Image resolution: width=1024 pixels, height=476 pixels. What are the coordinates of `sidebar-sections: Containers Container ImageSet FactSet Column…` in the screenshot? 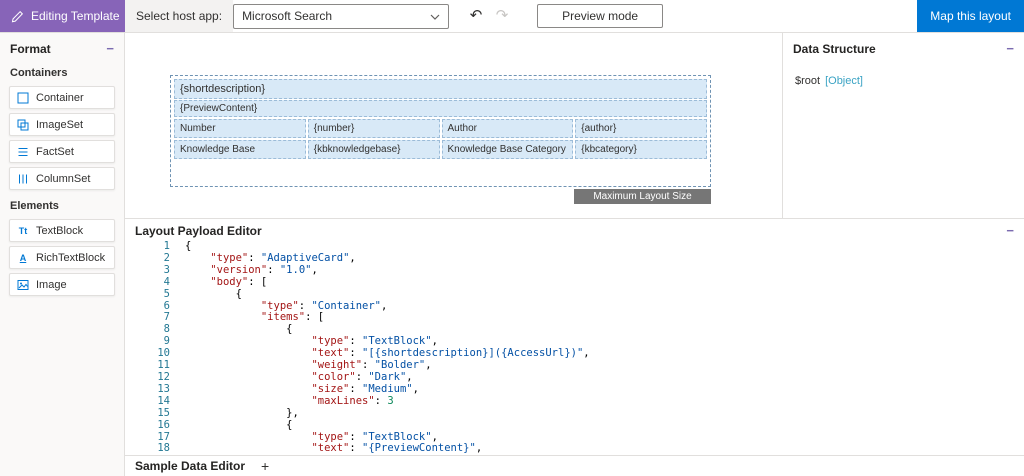 It's located at (62, 178).